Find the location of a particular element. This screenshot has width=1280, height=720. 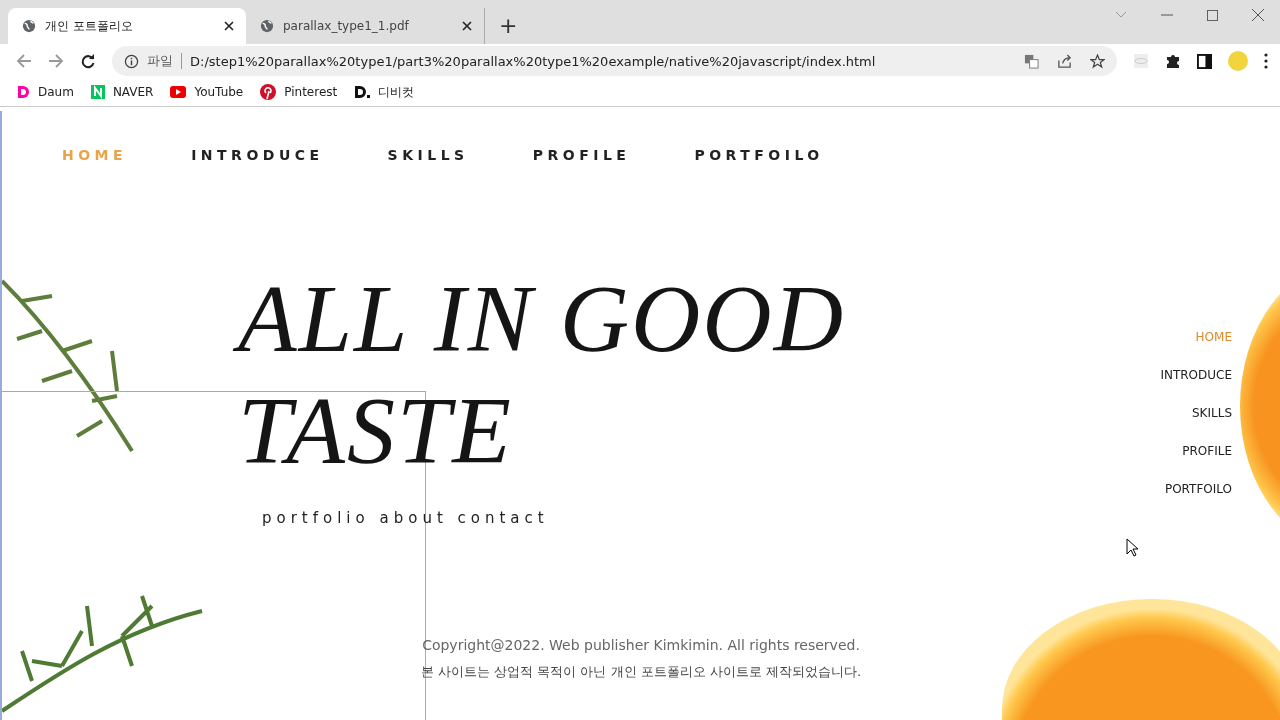

star-icon is located at coordinates (1097, 61).